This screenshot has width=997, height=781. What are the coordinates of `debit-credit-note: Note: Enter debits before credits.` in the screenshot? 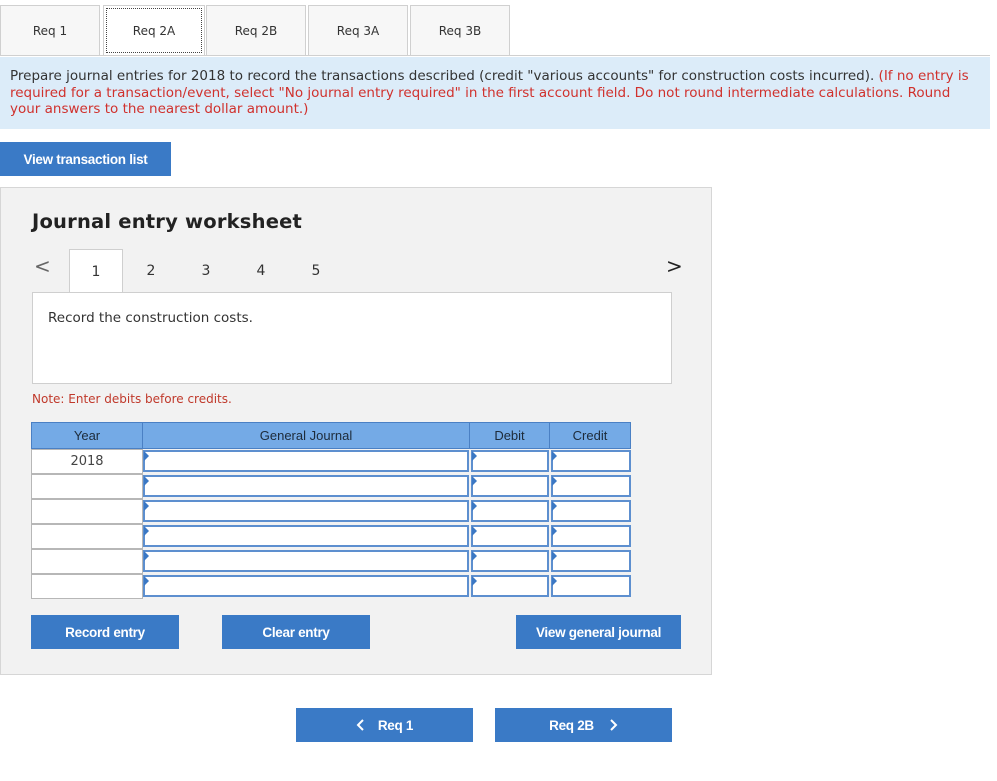 It's located at (132, 399).